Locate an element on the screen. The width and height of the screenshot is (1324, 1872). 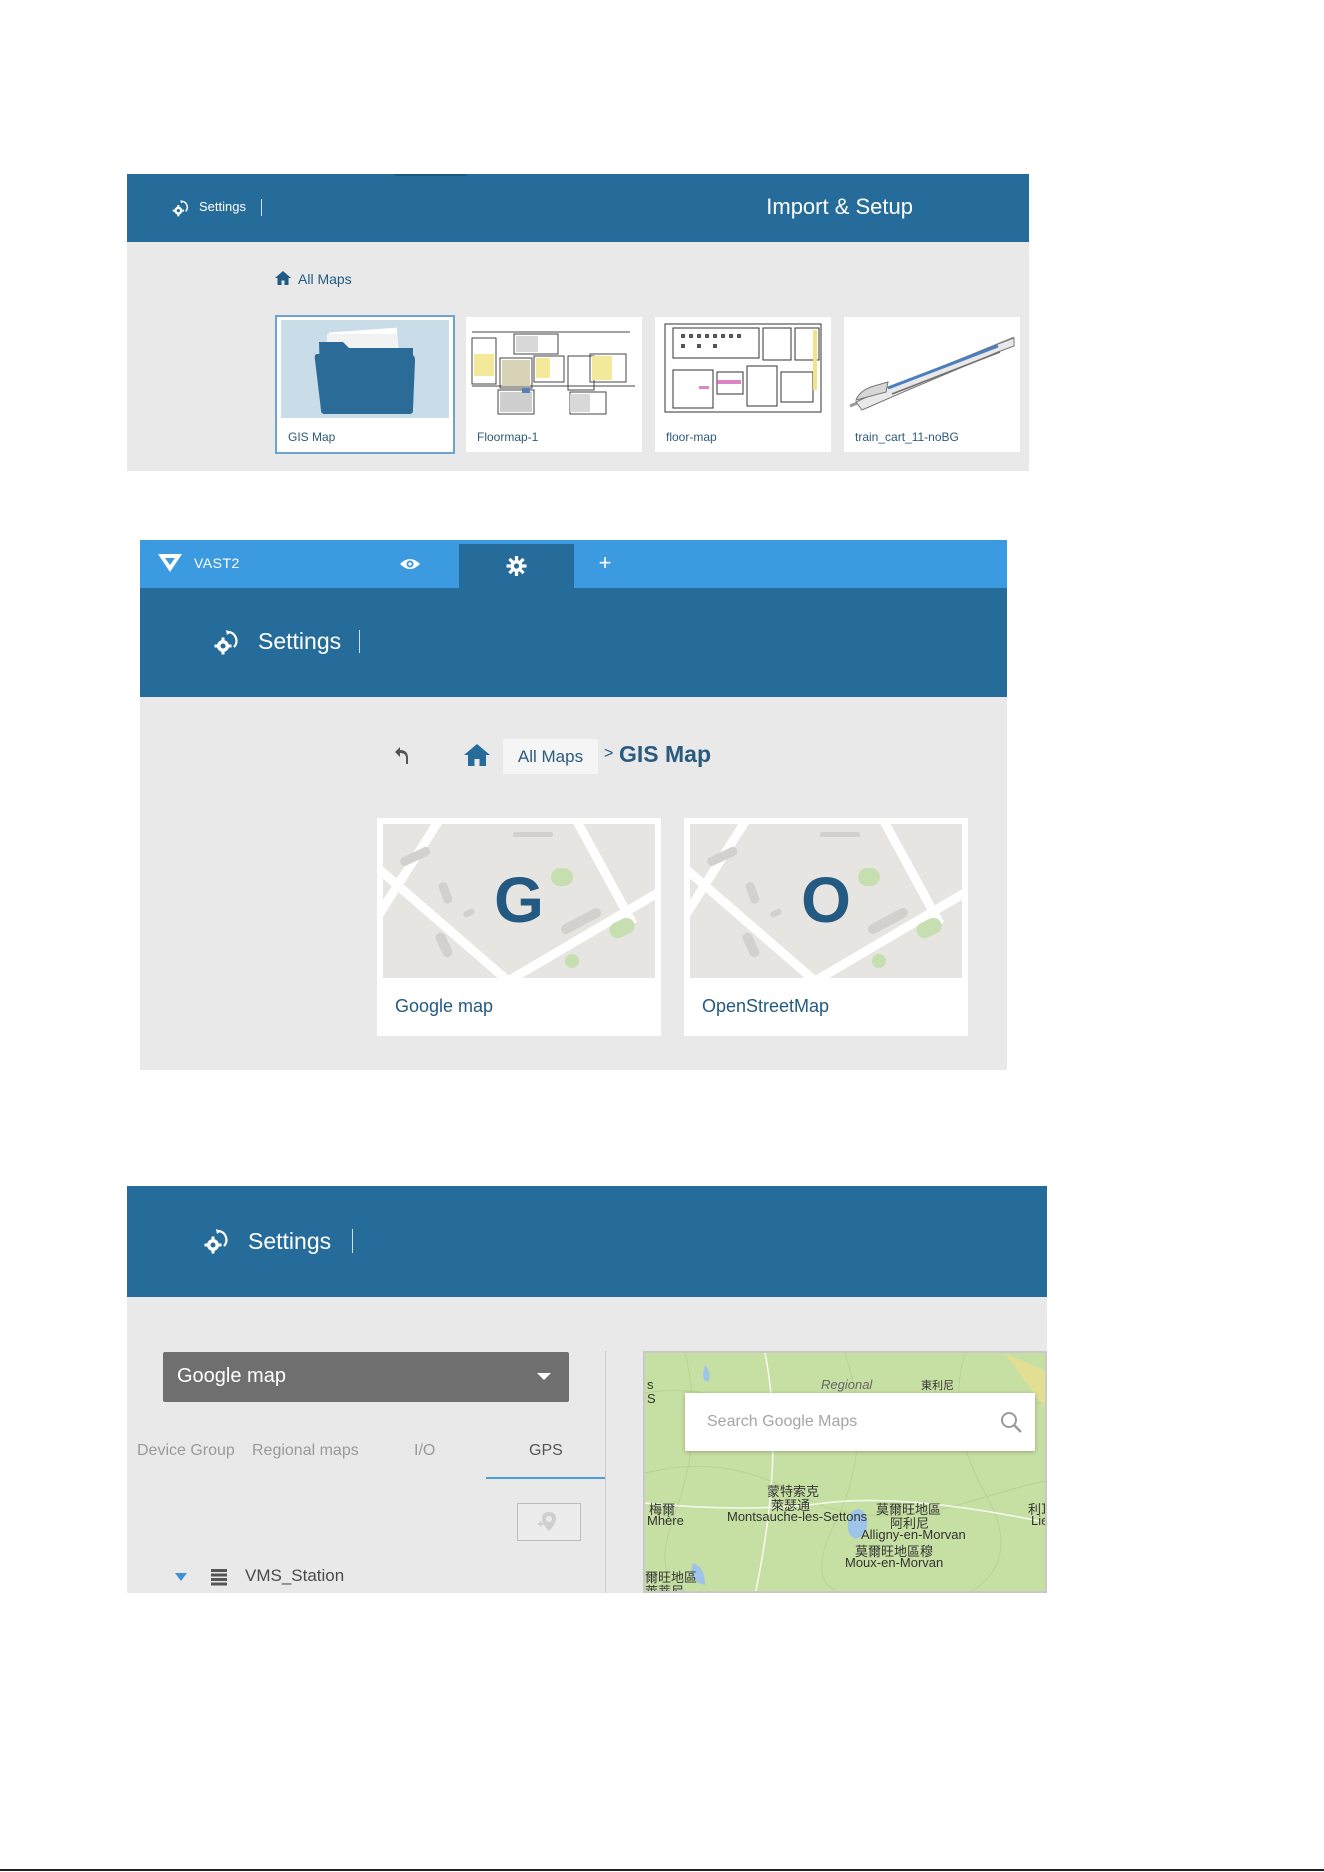
map-card-floor-map: floor-map is located at coordinates (743, 384).